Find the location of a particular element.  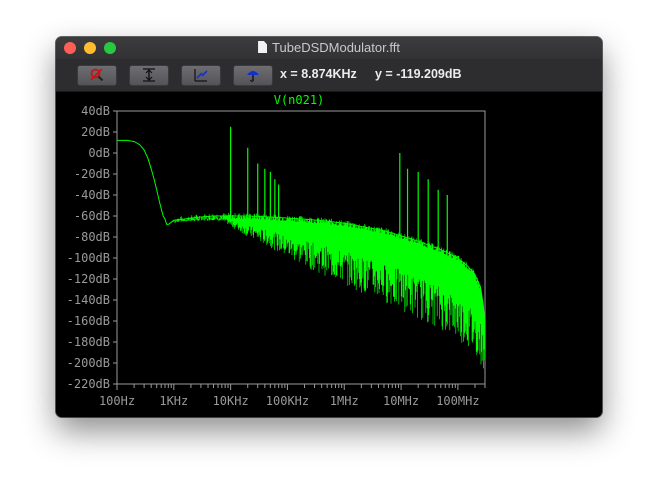

pick-traces-button is located at coordinates (253, 75).